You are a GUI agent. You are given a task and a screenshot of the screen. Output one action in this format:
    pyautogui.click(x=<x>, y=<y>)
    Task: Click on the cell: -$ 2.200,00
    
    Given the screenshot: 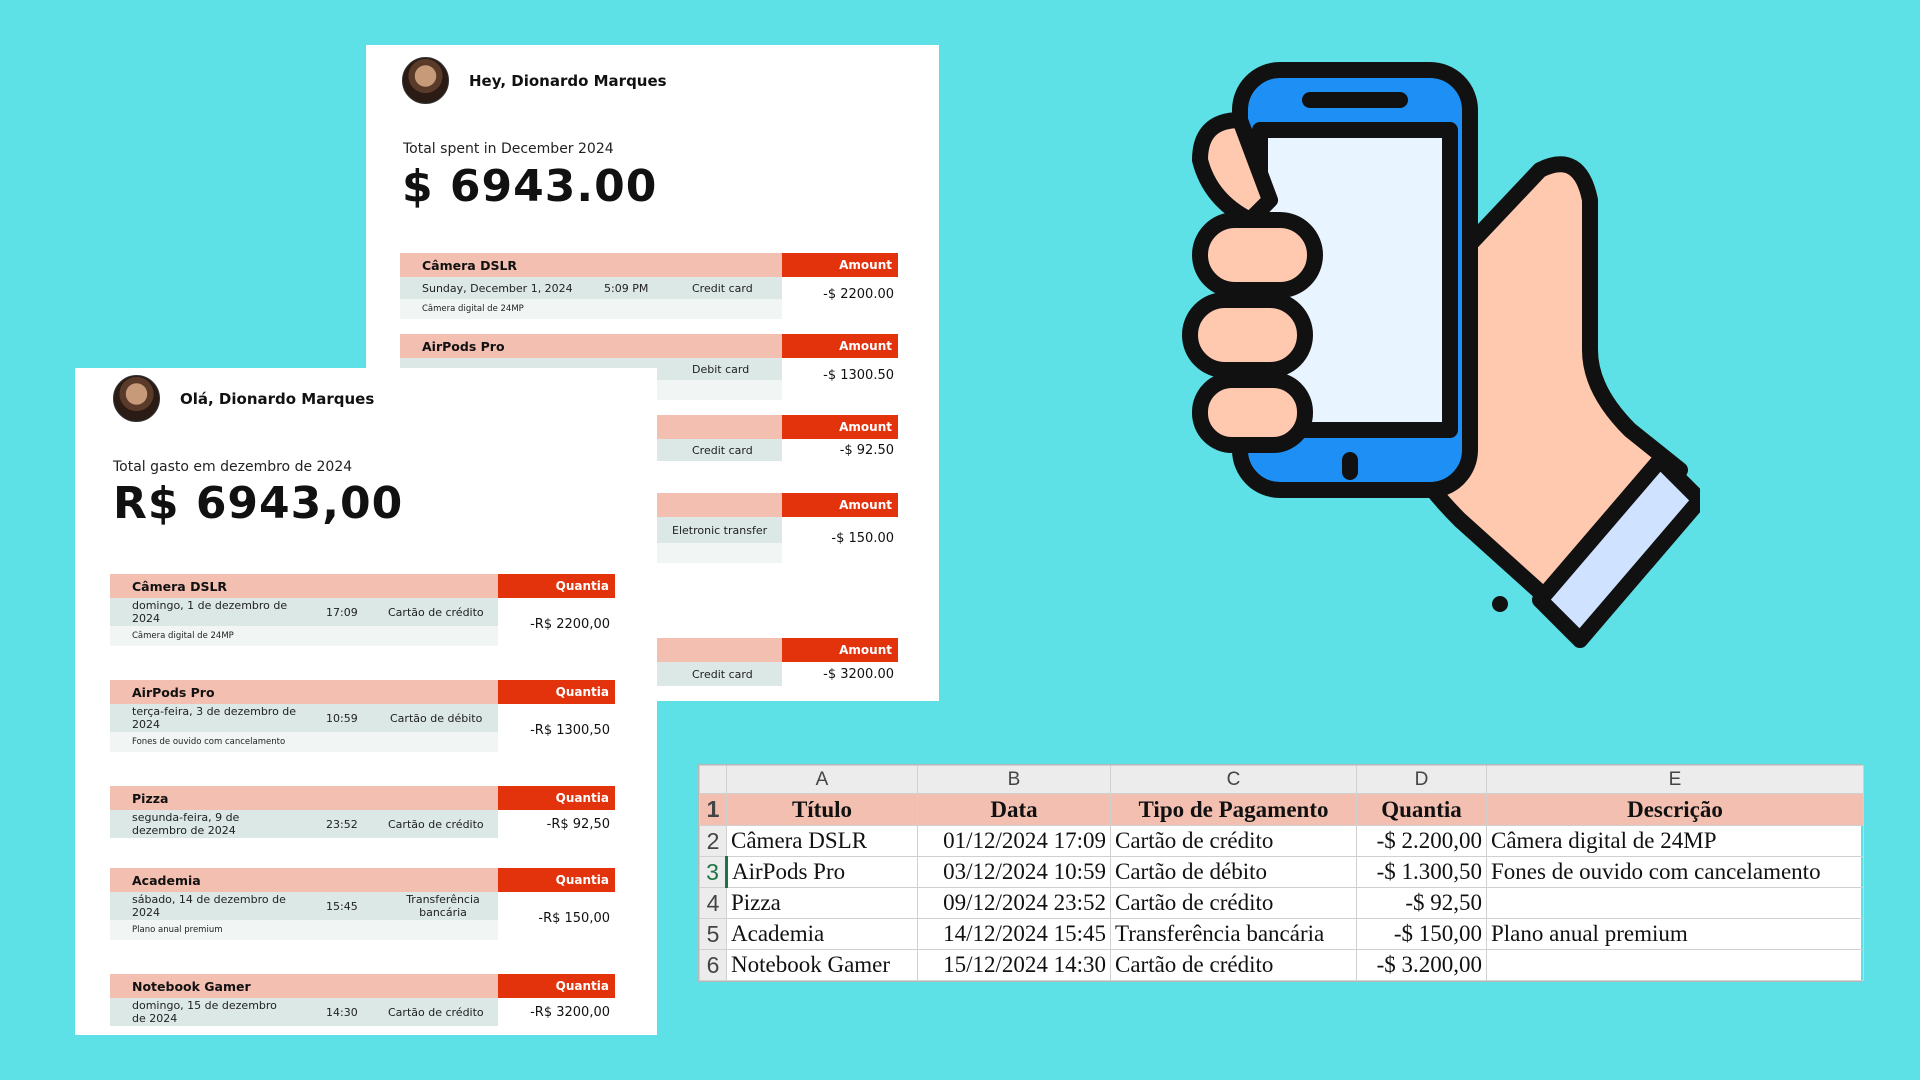 What is the action you would take?
    pyautogui.click(x=1421, y=841)
    